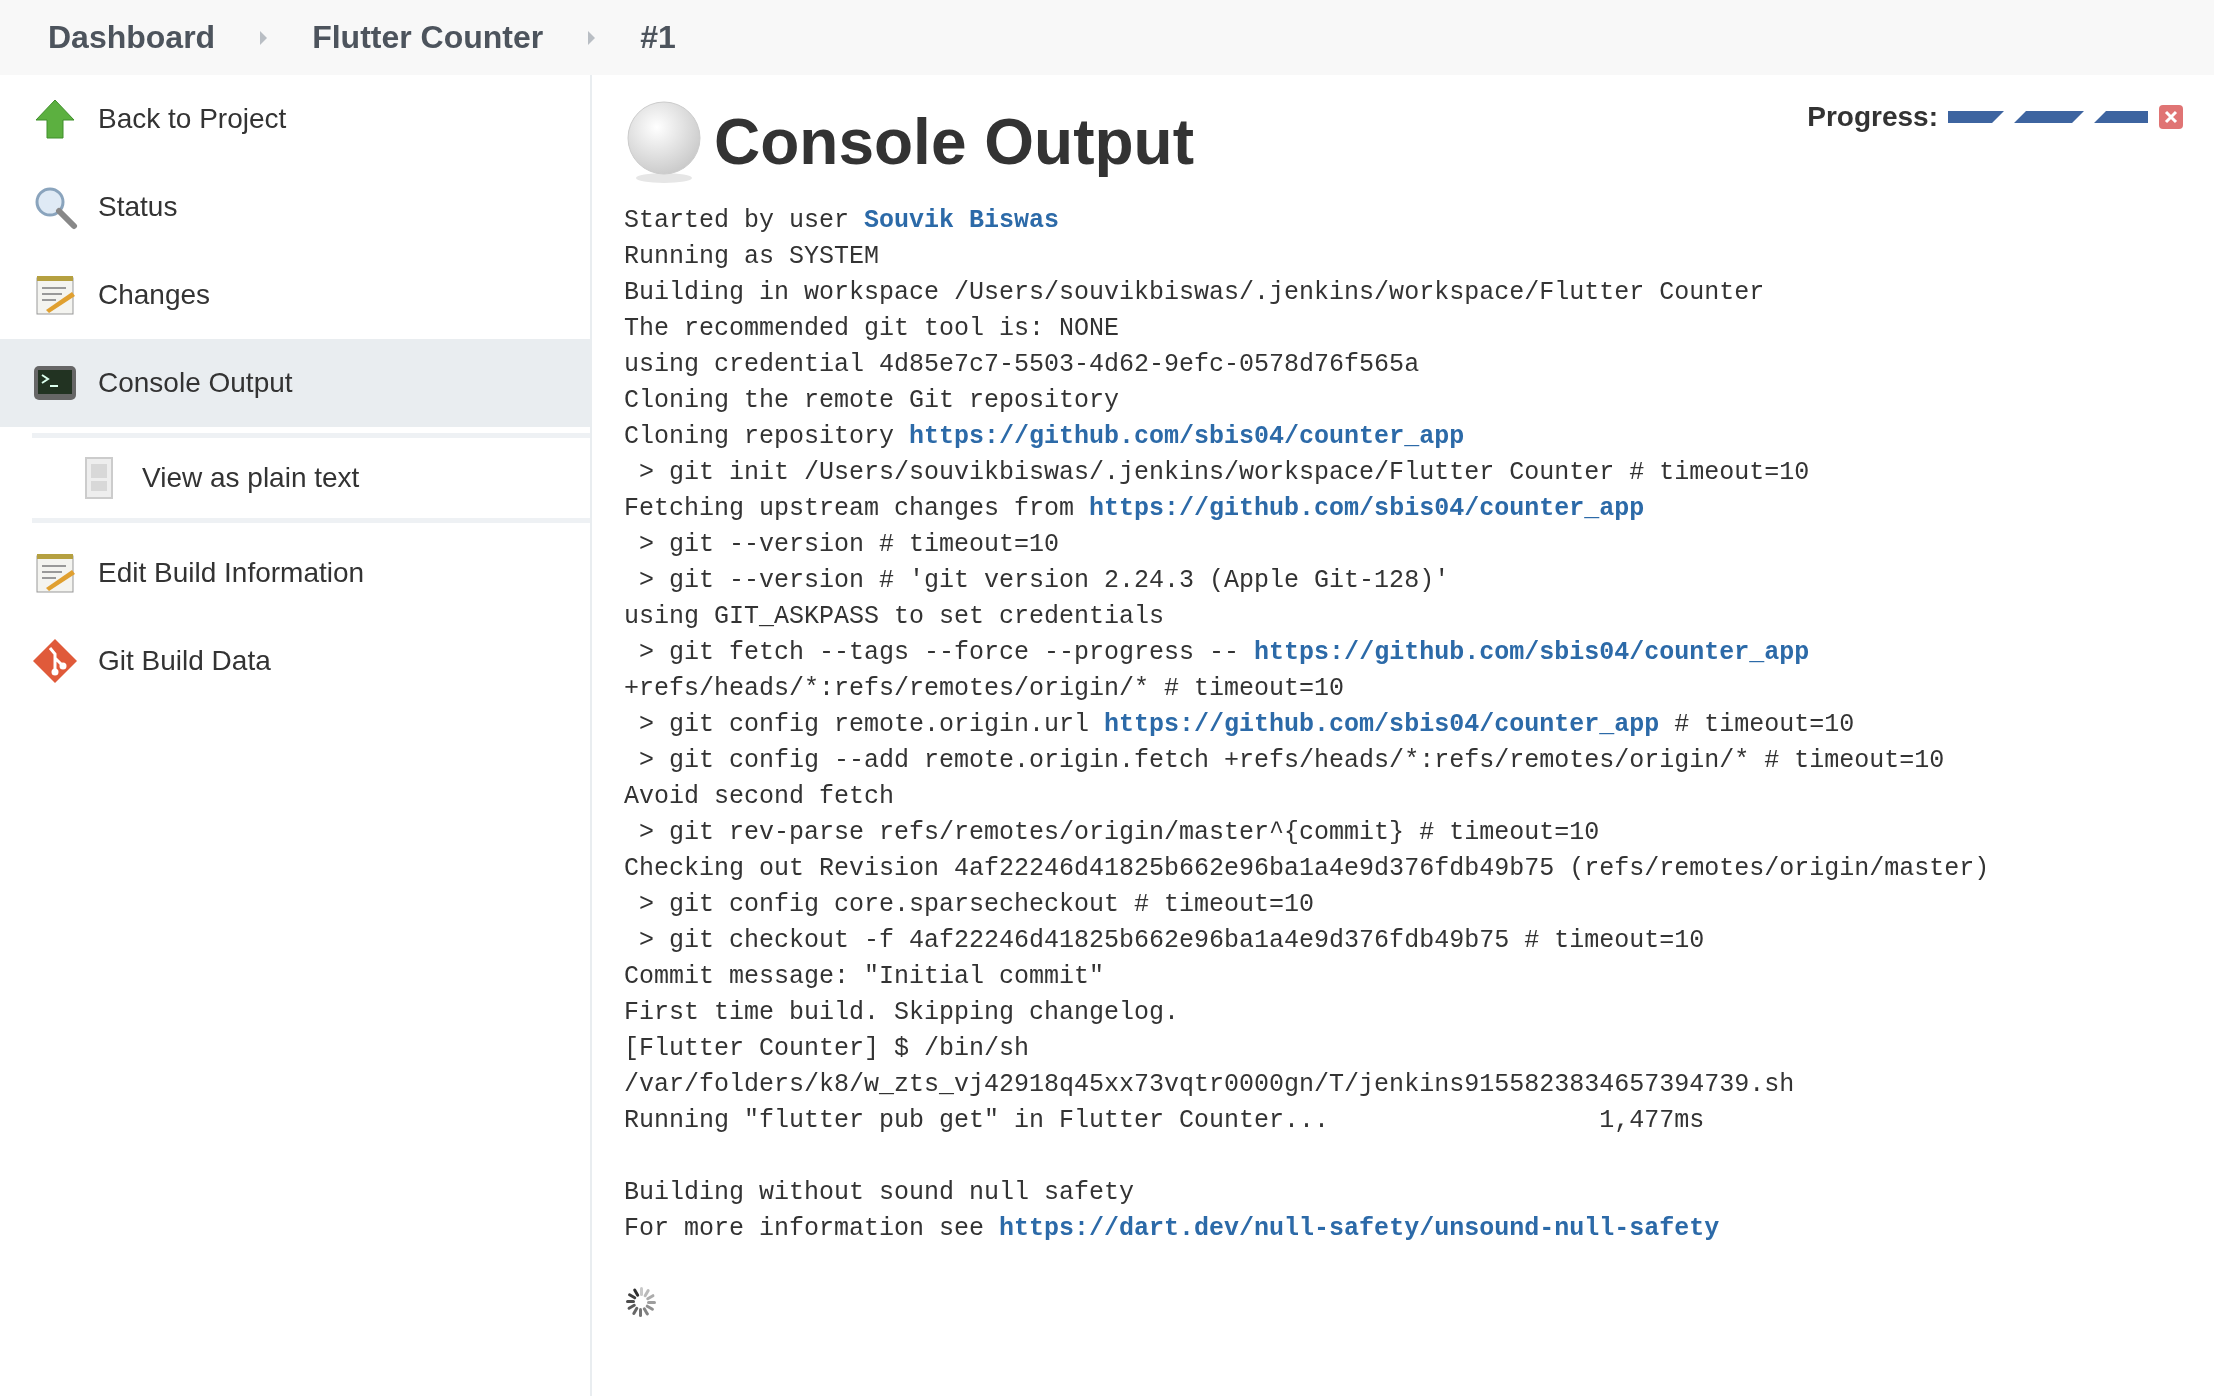 This screenshot has width=2214, height=1396. What do you see at coordinates (295, 207) in the screenshot?
I see `sidebar-item: Status` at bounding box center [295, 207].